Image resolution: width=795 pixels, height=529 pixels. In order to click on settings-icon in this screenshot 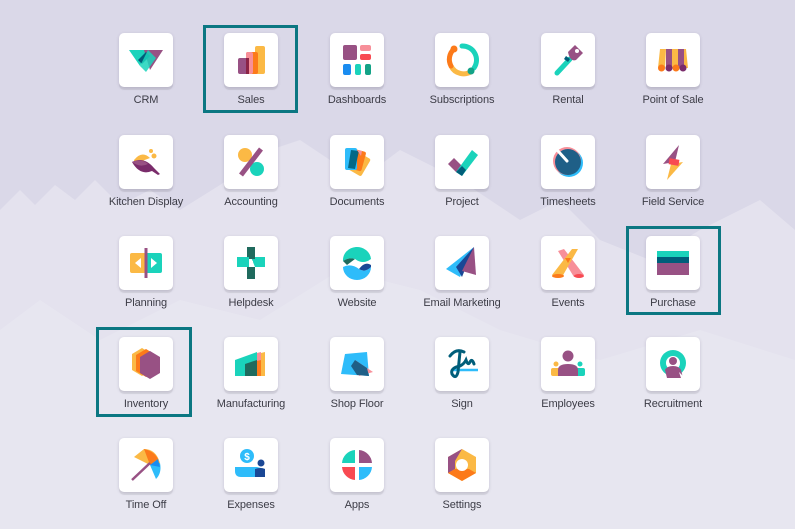, I will do `click(462, 465)`.